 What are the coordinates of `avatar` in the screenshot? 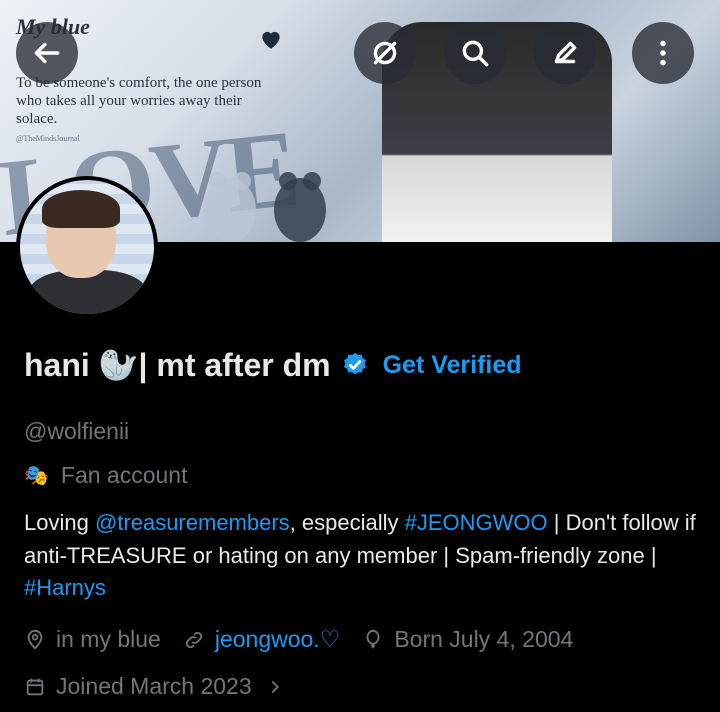 It's located at (87, 247).